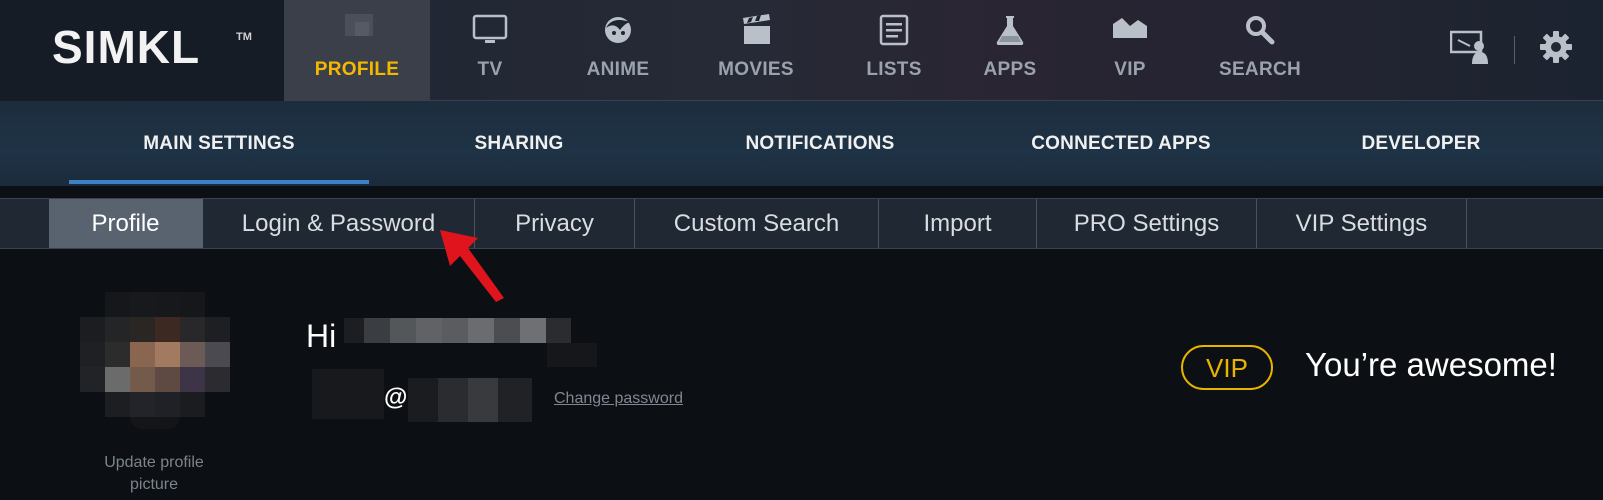 The height and width of the screenshot is (500, 1603). I want to click on change-password-link: Change password, so click(618, 399).